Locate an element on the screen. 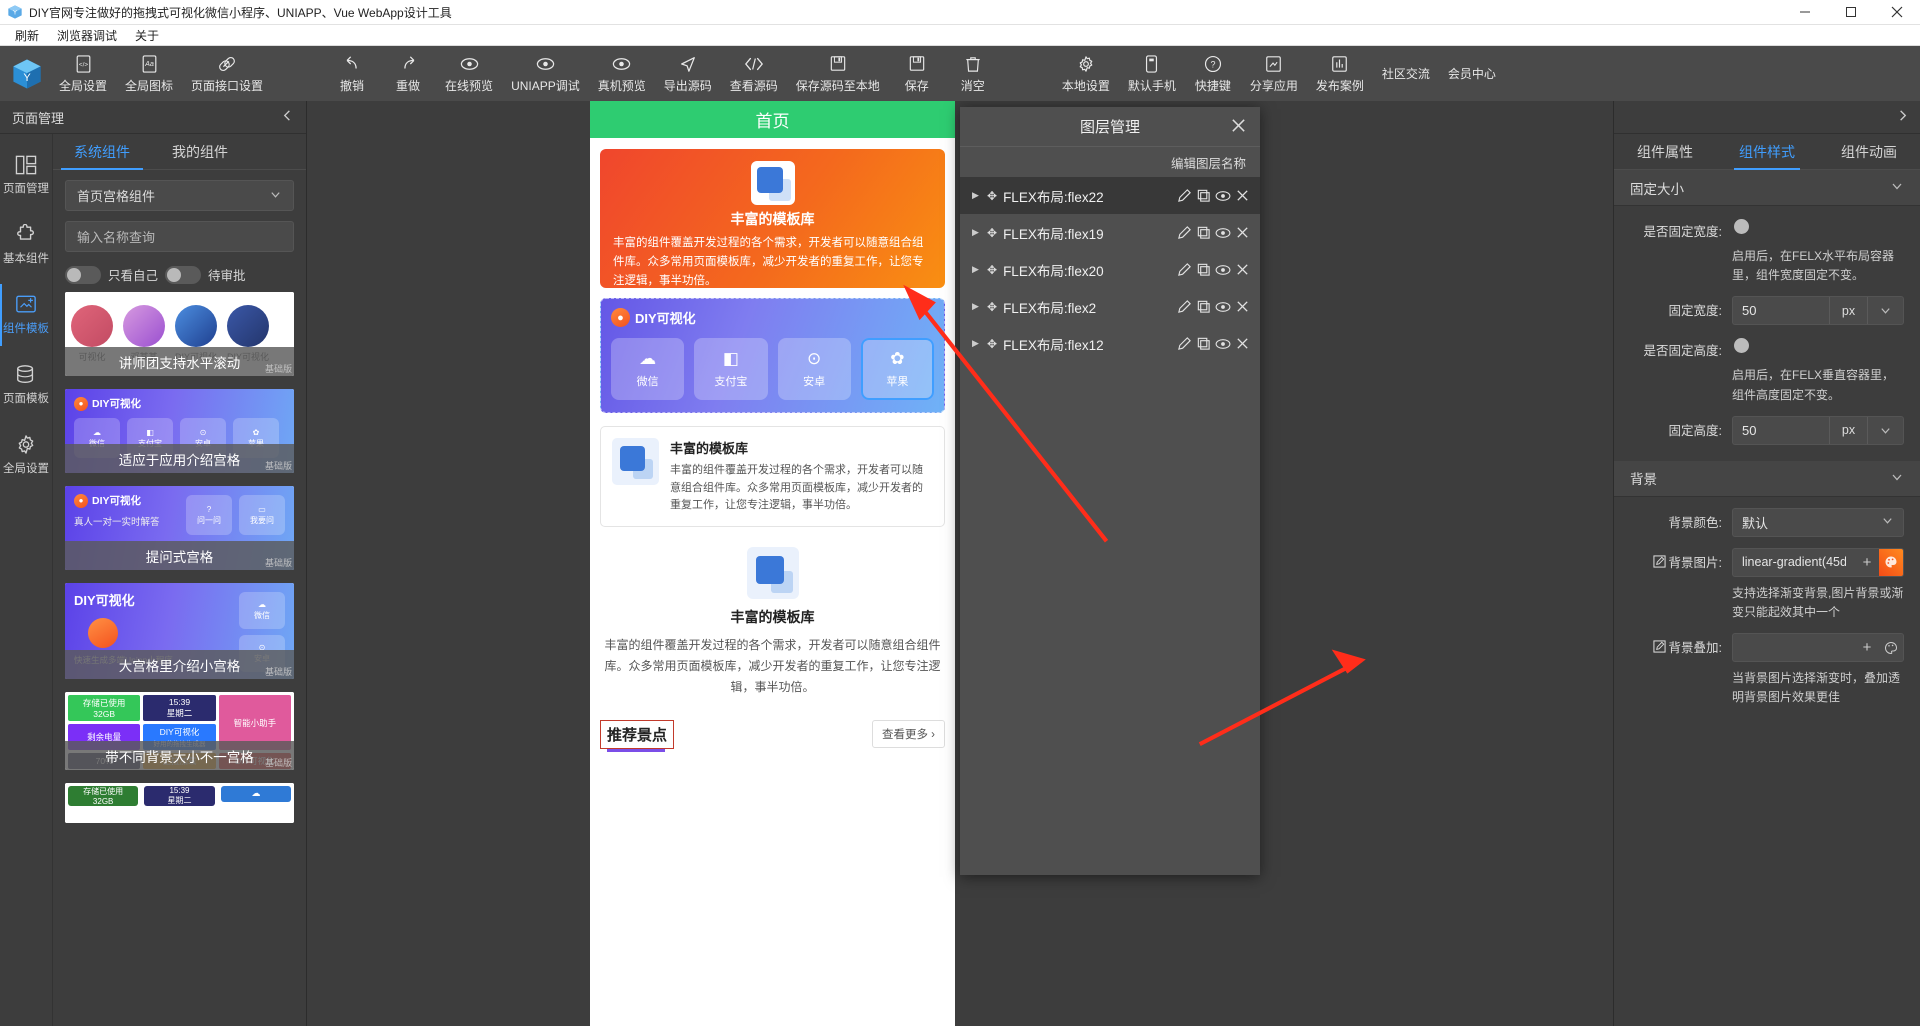 This screenshot has height=1026, width=1920. tool-page-api-settings: 页面接口设置 is located at coordinates (227, 73).